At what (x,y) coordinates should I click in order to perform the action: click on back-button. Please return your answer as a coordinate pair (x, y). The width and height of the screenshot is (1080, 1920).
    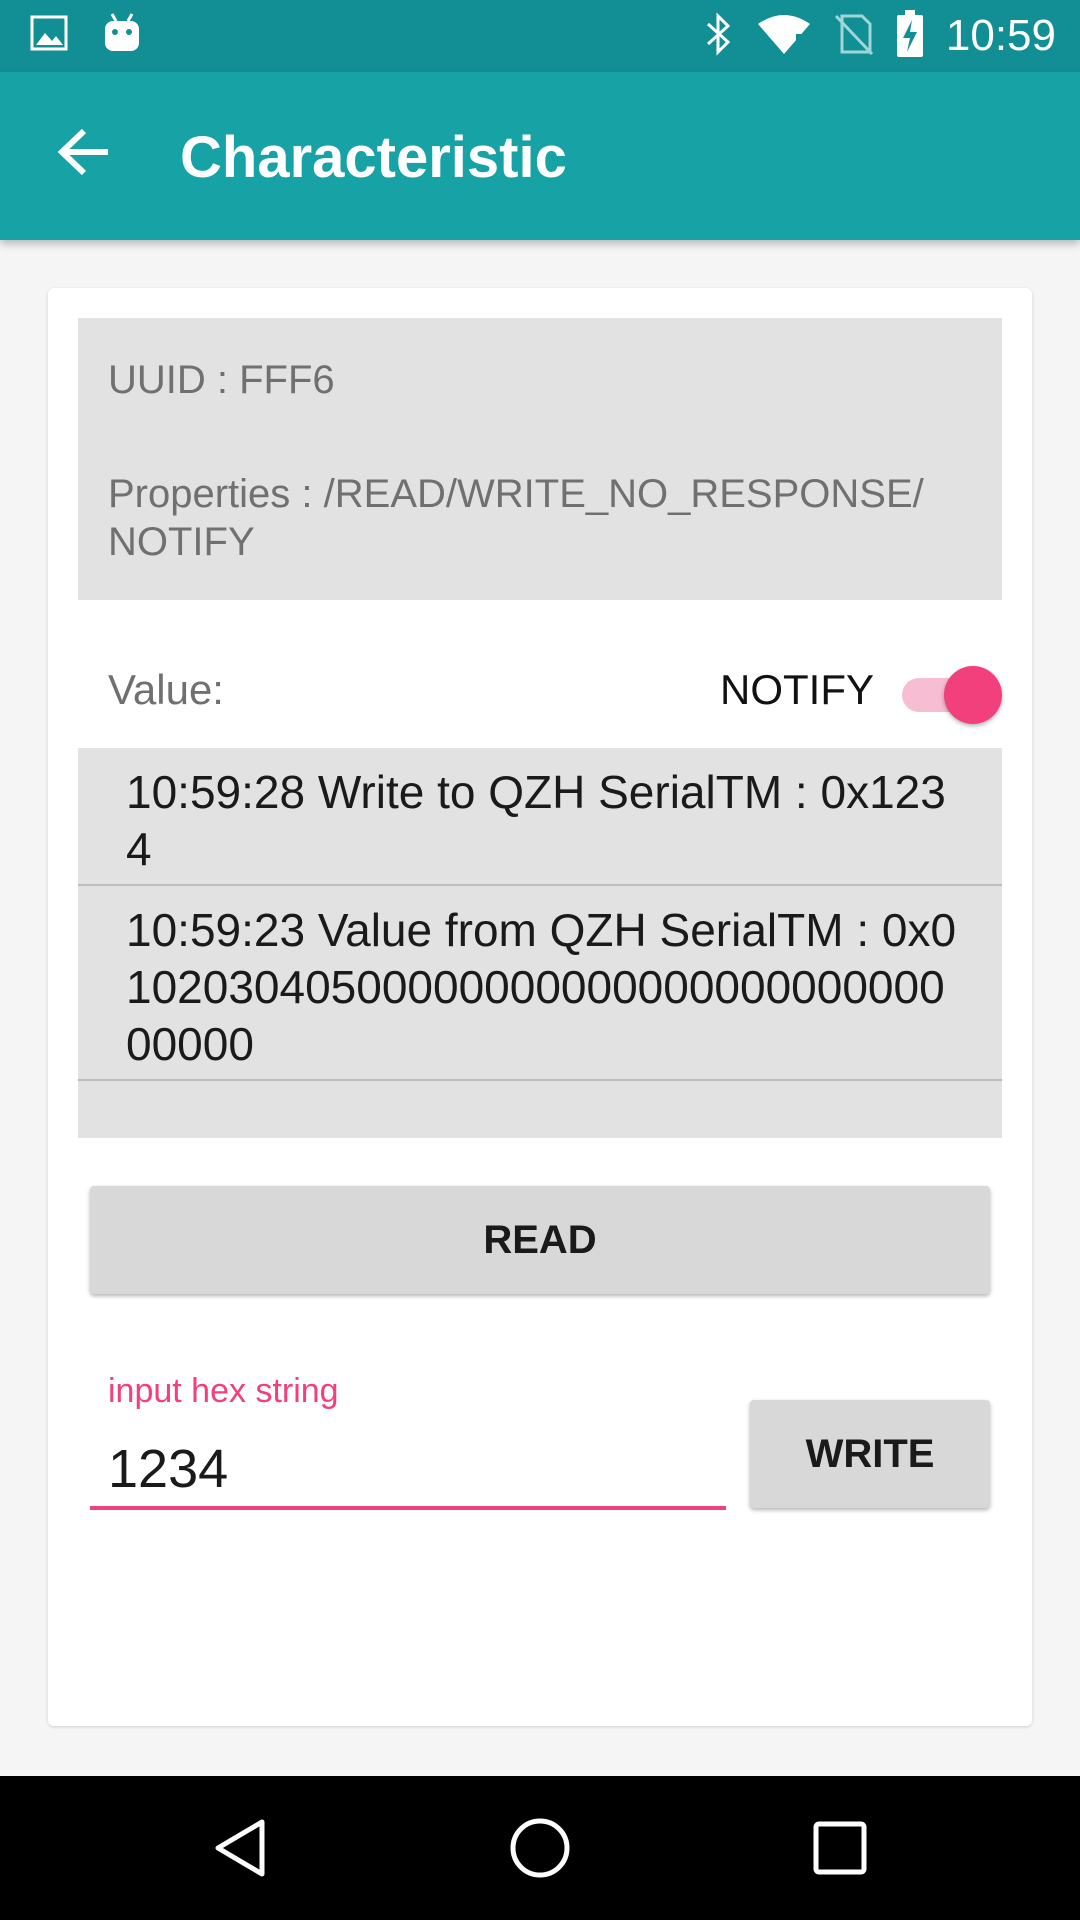
    Looking at the image, I should click on (84, 152).